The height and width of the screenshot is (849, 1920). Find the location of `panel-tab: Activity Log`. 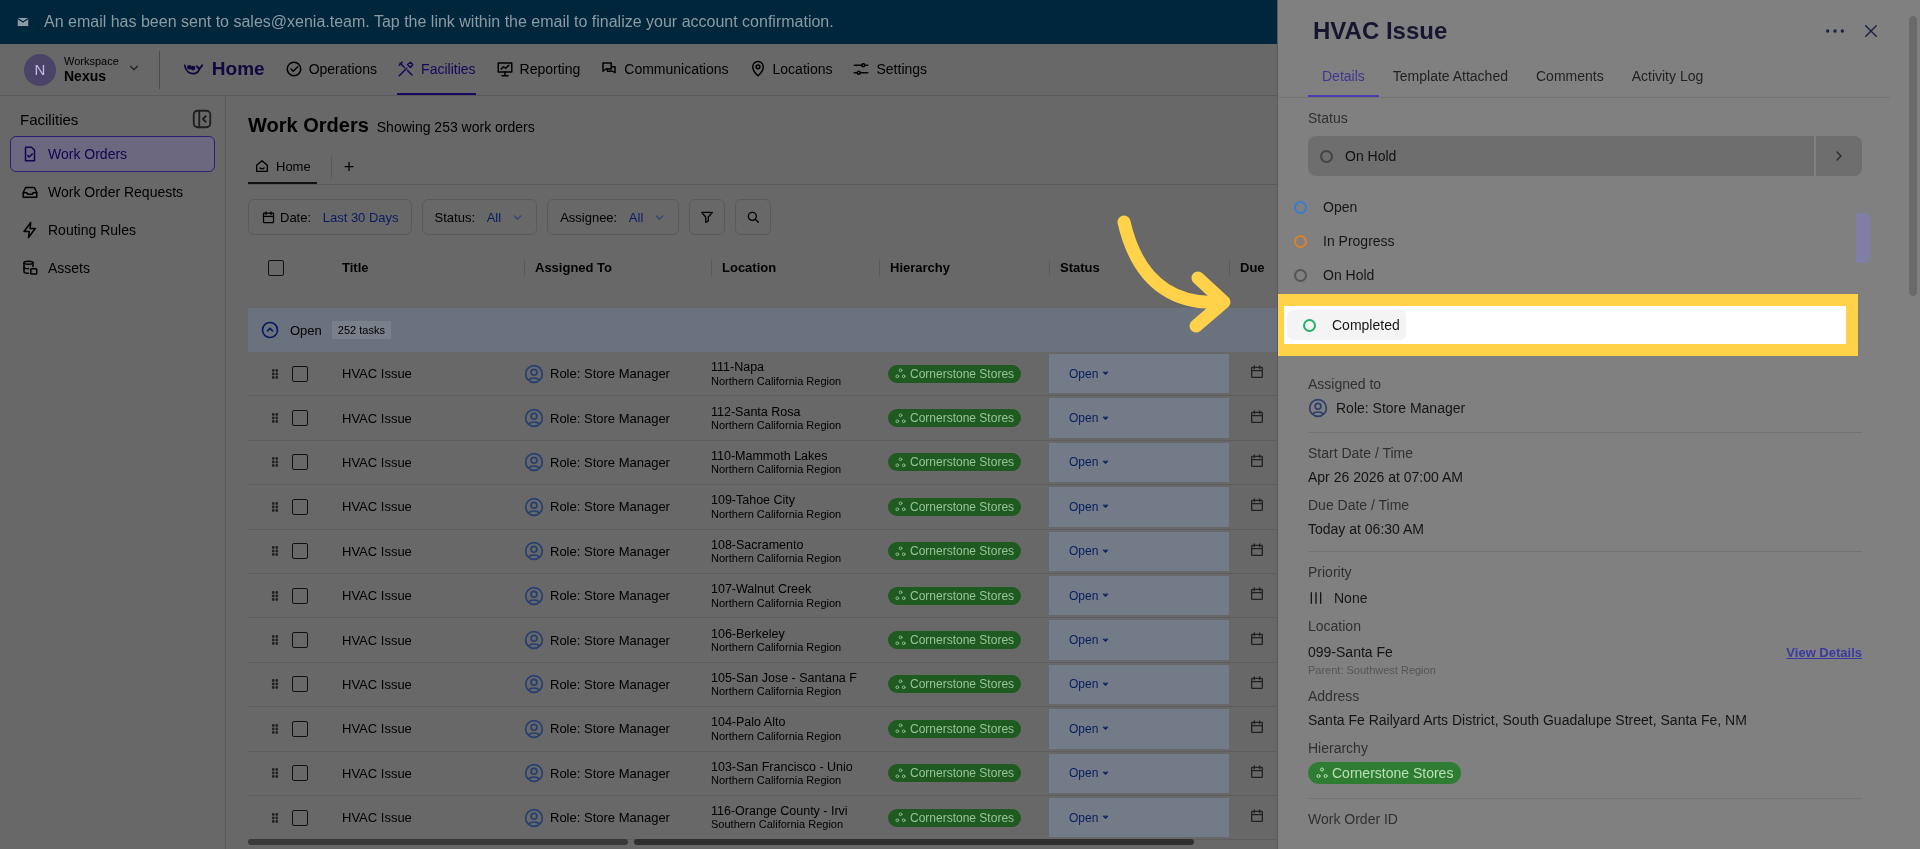

panel-tab: Activity Log is located at coordinates (1667, 77).